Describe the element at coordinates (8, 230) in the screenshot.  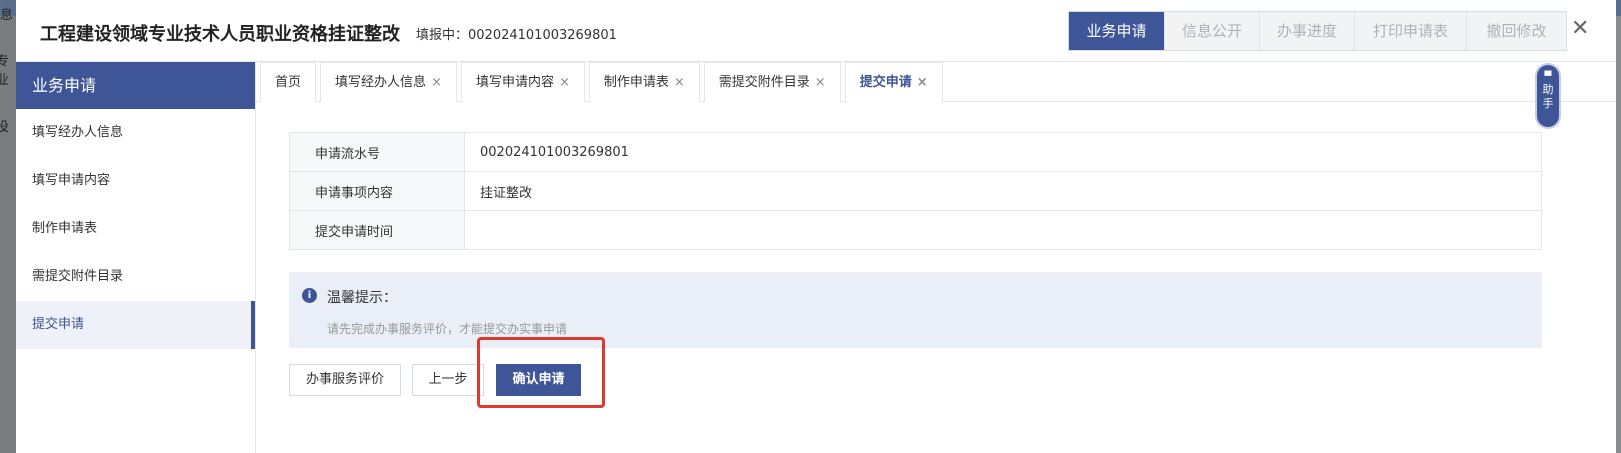
I see `background-page-left: 息 专业 没` at that location.